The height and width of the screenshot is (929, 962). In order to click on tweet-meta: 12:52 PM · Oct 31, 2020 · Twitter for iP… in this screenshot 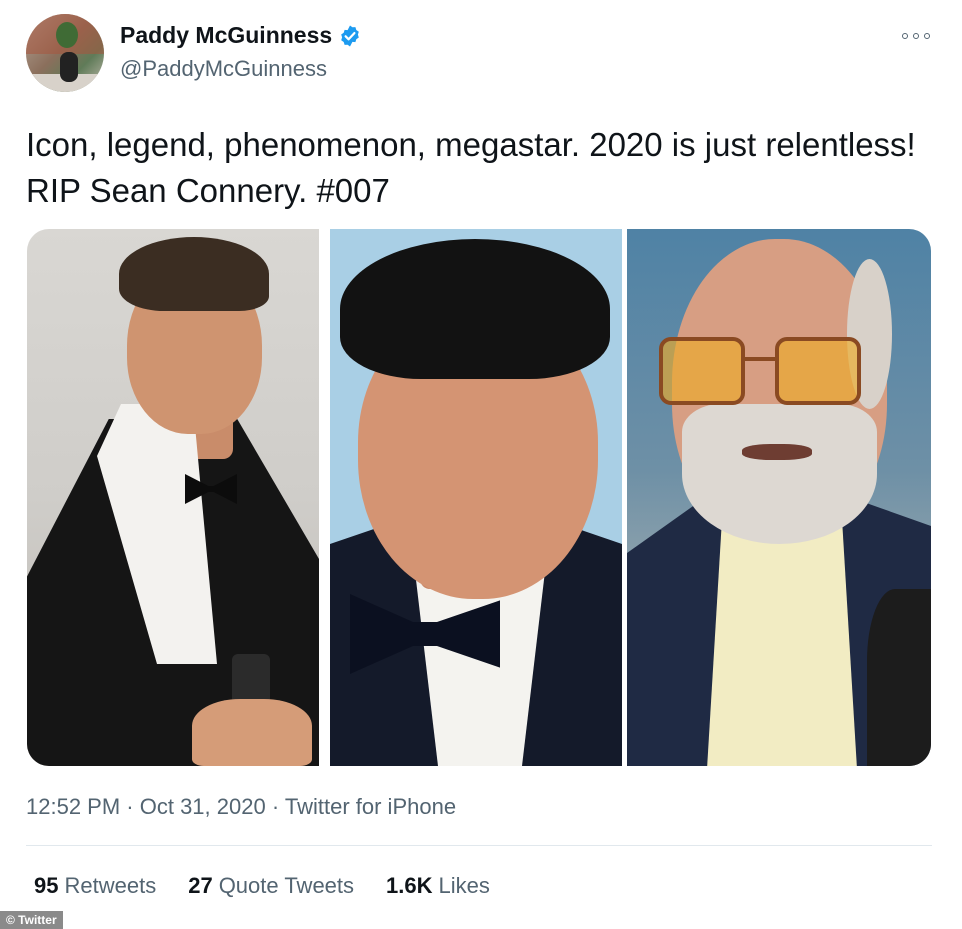, I will do `click(241, 807)`.